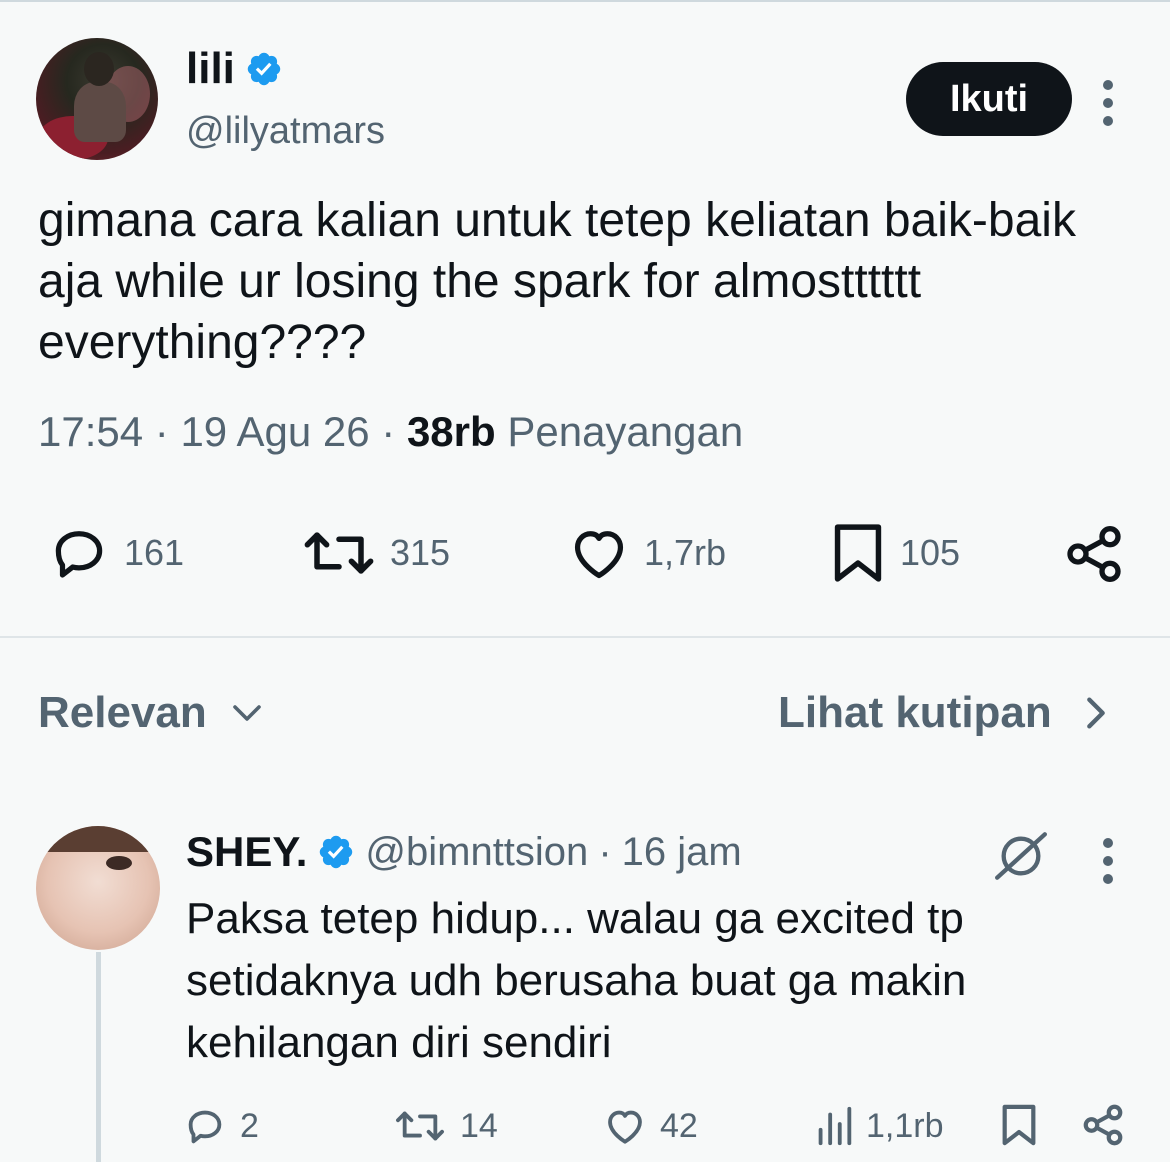  What do you see at coordinates (930, 552) in the screenshot?
I see `bookmark-count: 105` at bounding box center [930, 552].